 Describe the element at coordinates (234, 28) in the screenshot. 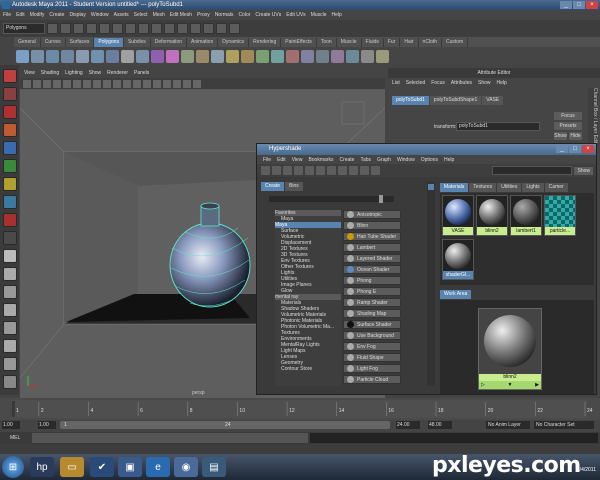

I see `channel-box-toggle-icon` at that location.